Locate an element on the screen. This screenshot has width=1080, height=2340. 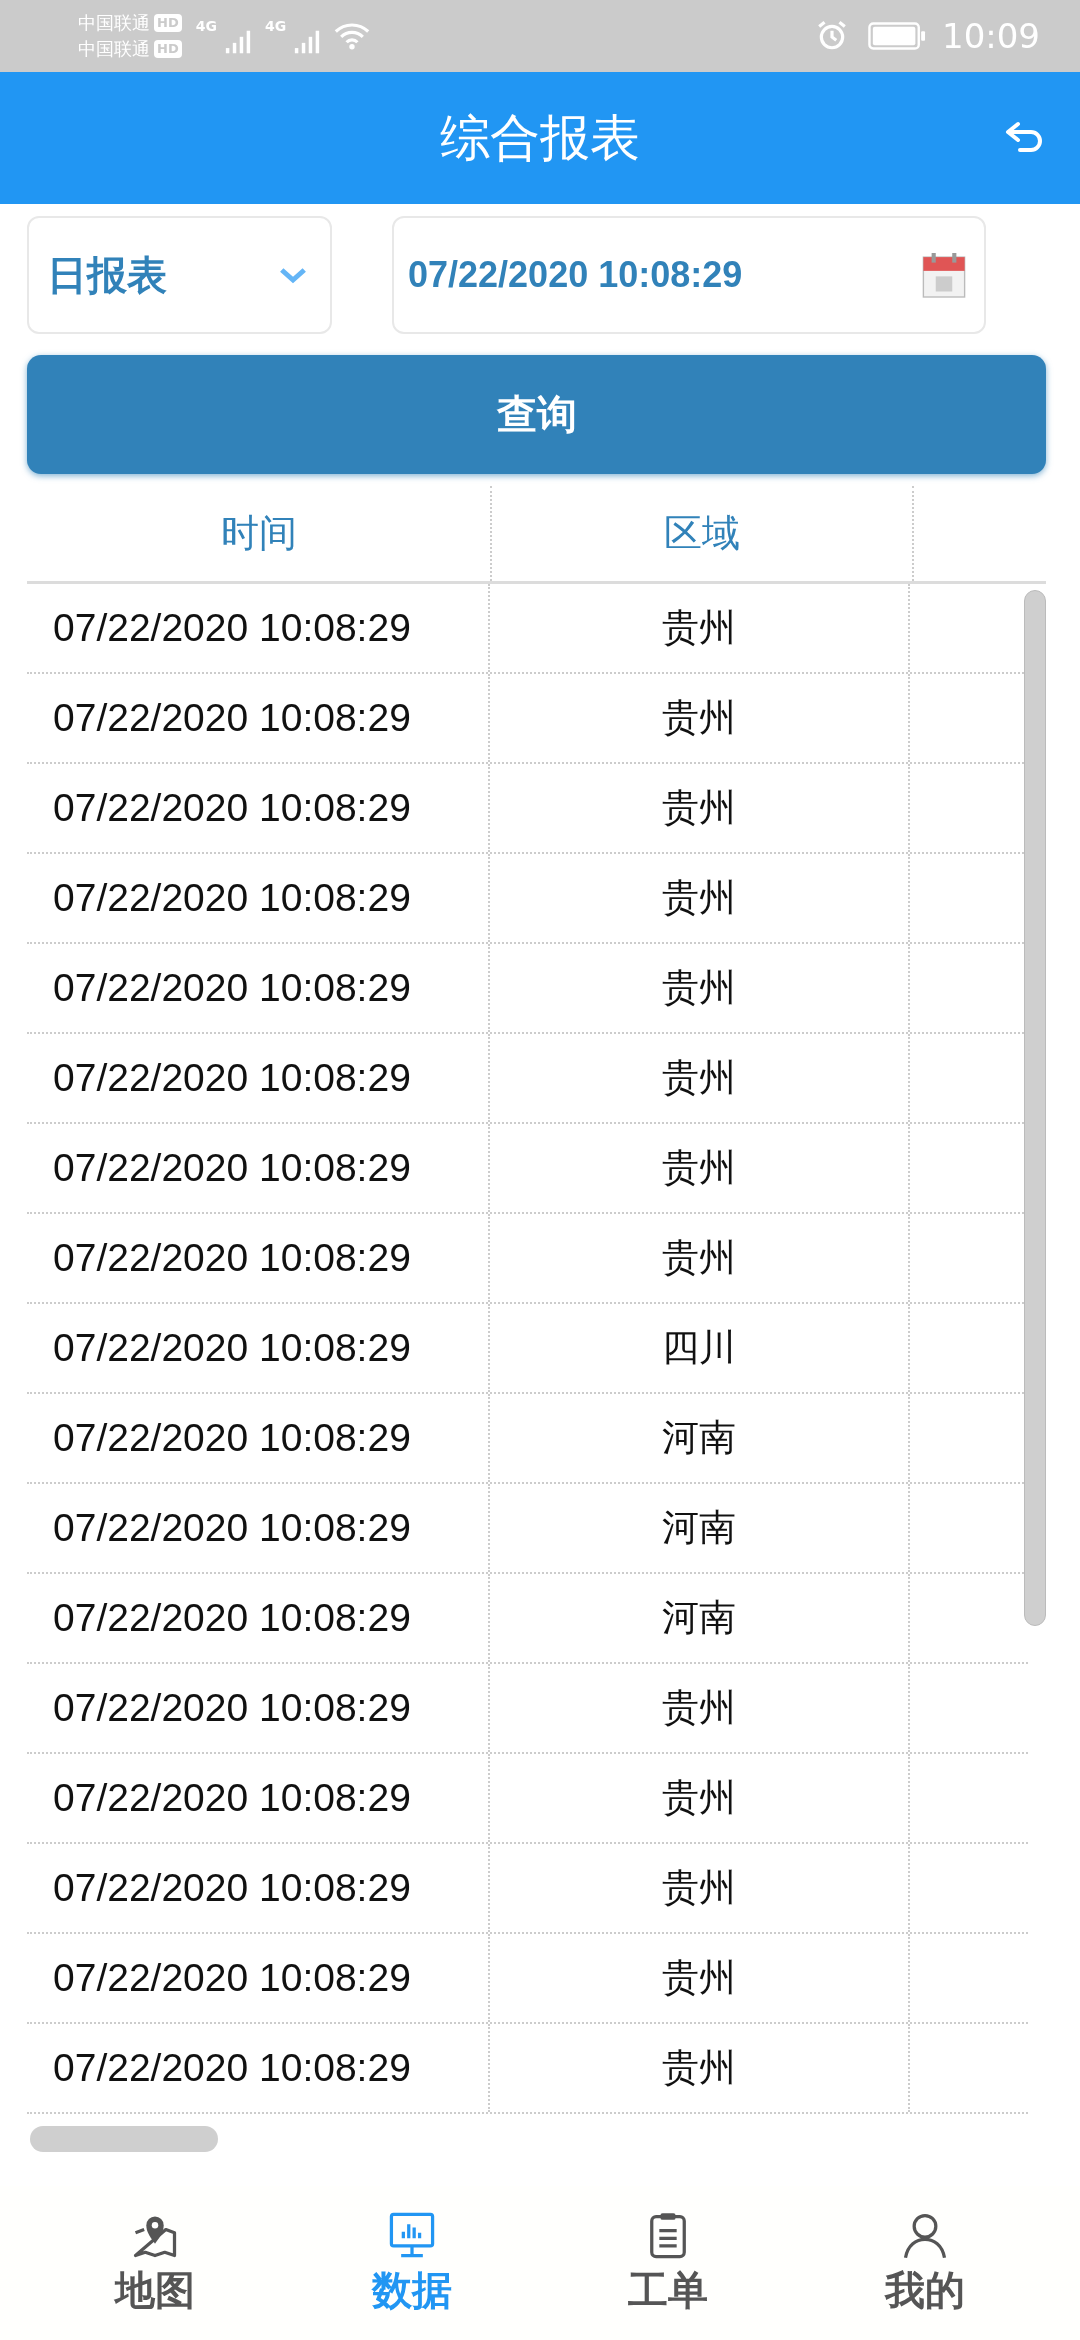
page-title: 综合报表 is located at coordinates (540, 138).